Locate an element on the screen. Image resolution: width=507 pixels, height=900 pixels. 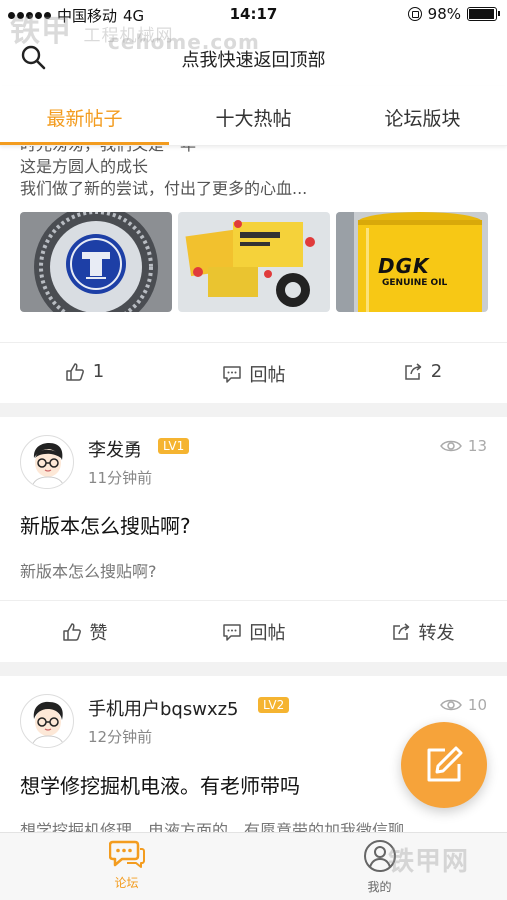
post-title: 新版本怎么搜贴啊? is located at coordinates (105, 524).